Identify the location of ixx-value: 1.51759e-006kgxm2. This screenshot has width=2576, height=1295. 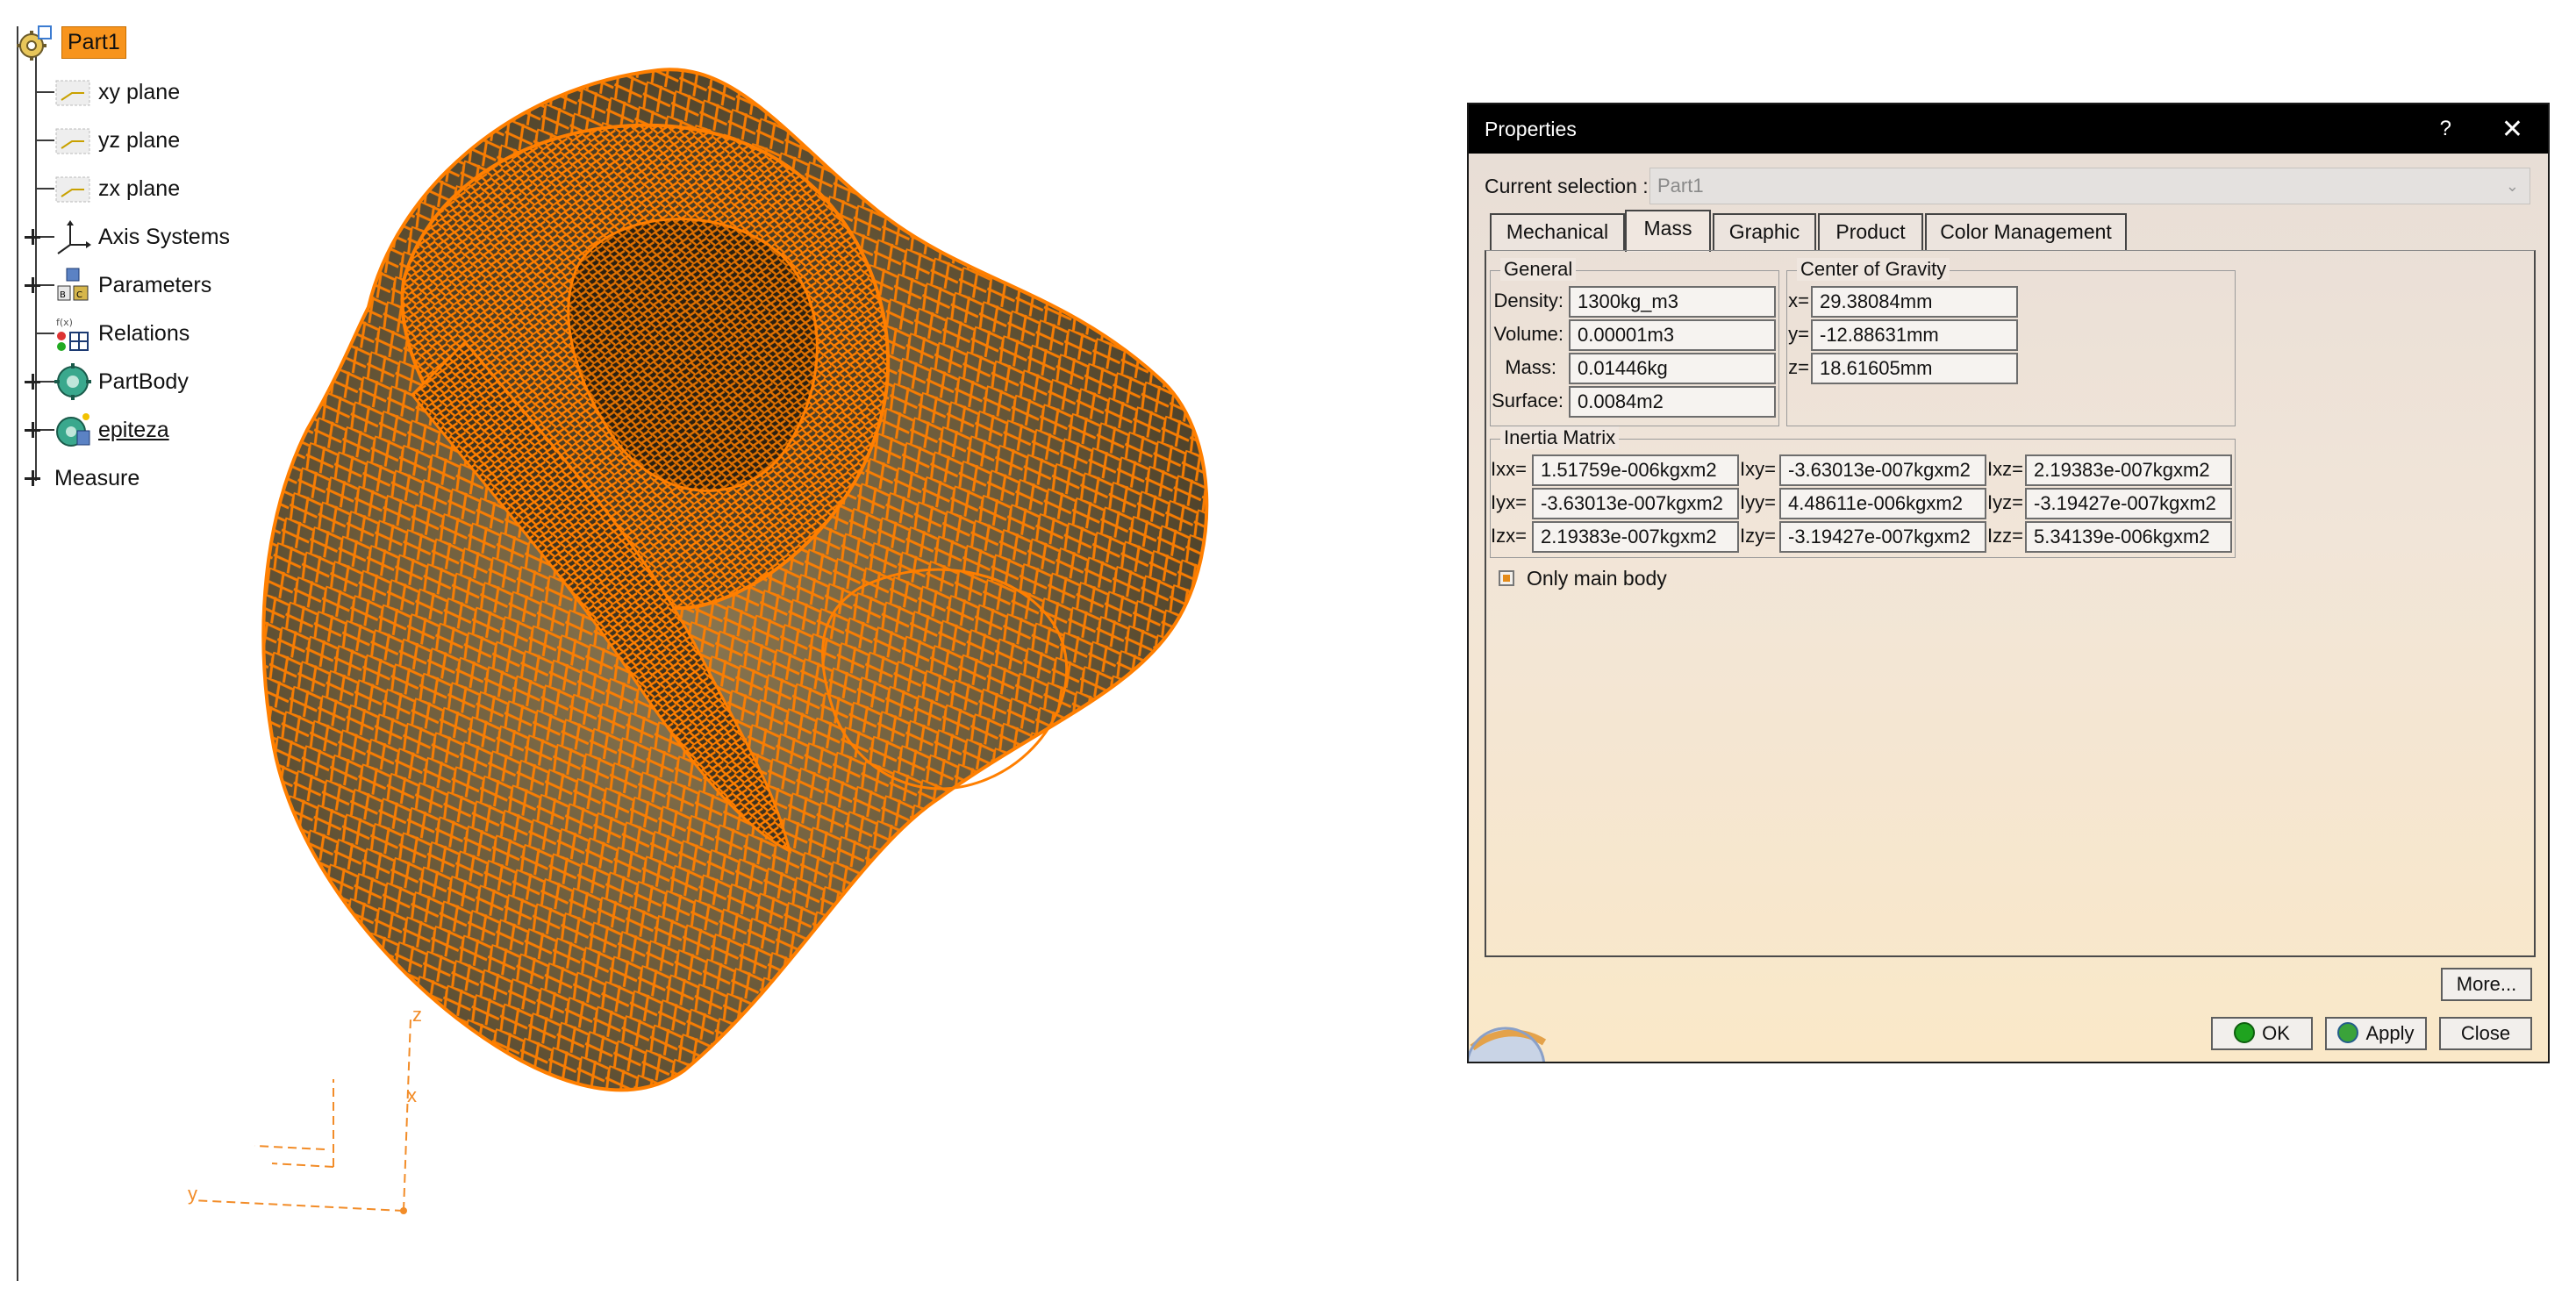
(1635, 470).